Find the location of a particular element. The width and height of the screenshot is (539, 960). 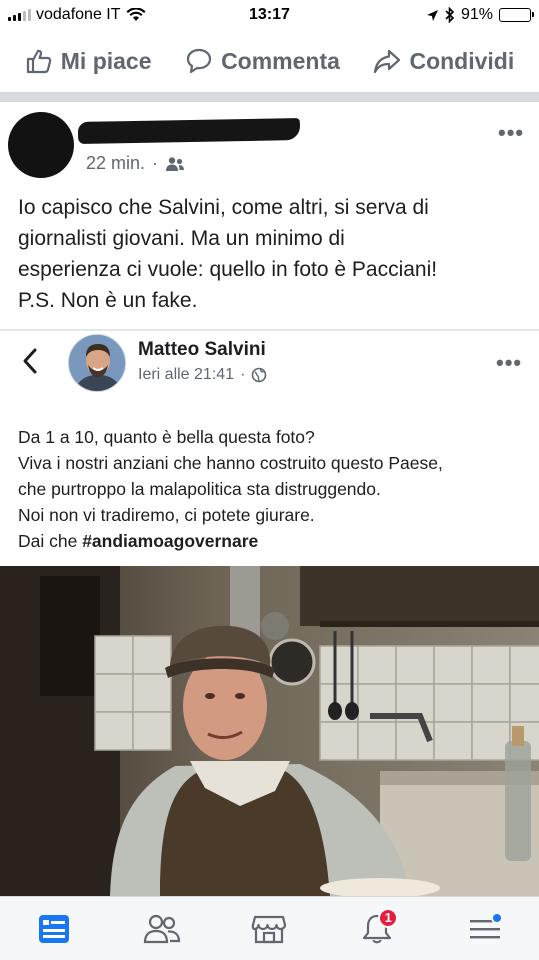

bluetooth-icon is located at coordinates (450, 15).